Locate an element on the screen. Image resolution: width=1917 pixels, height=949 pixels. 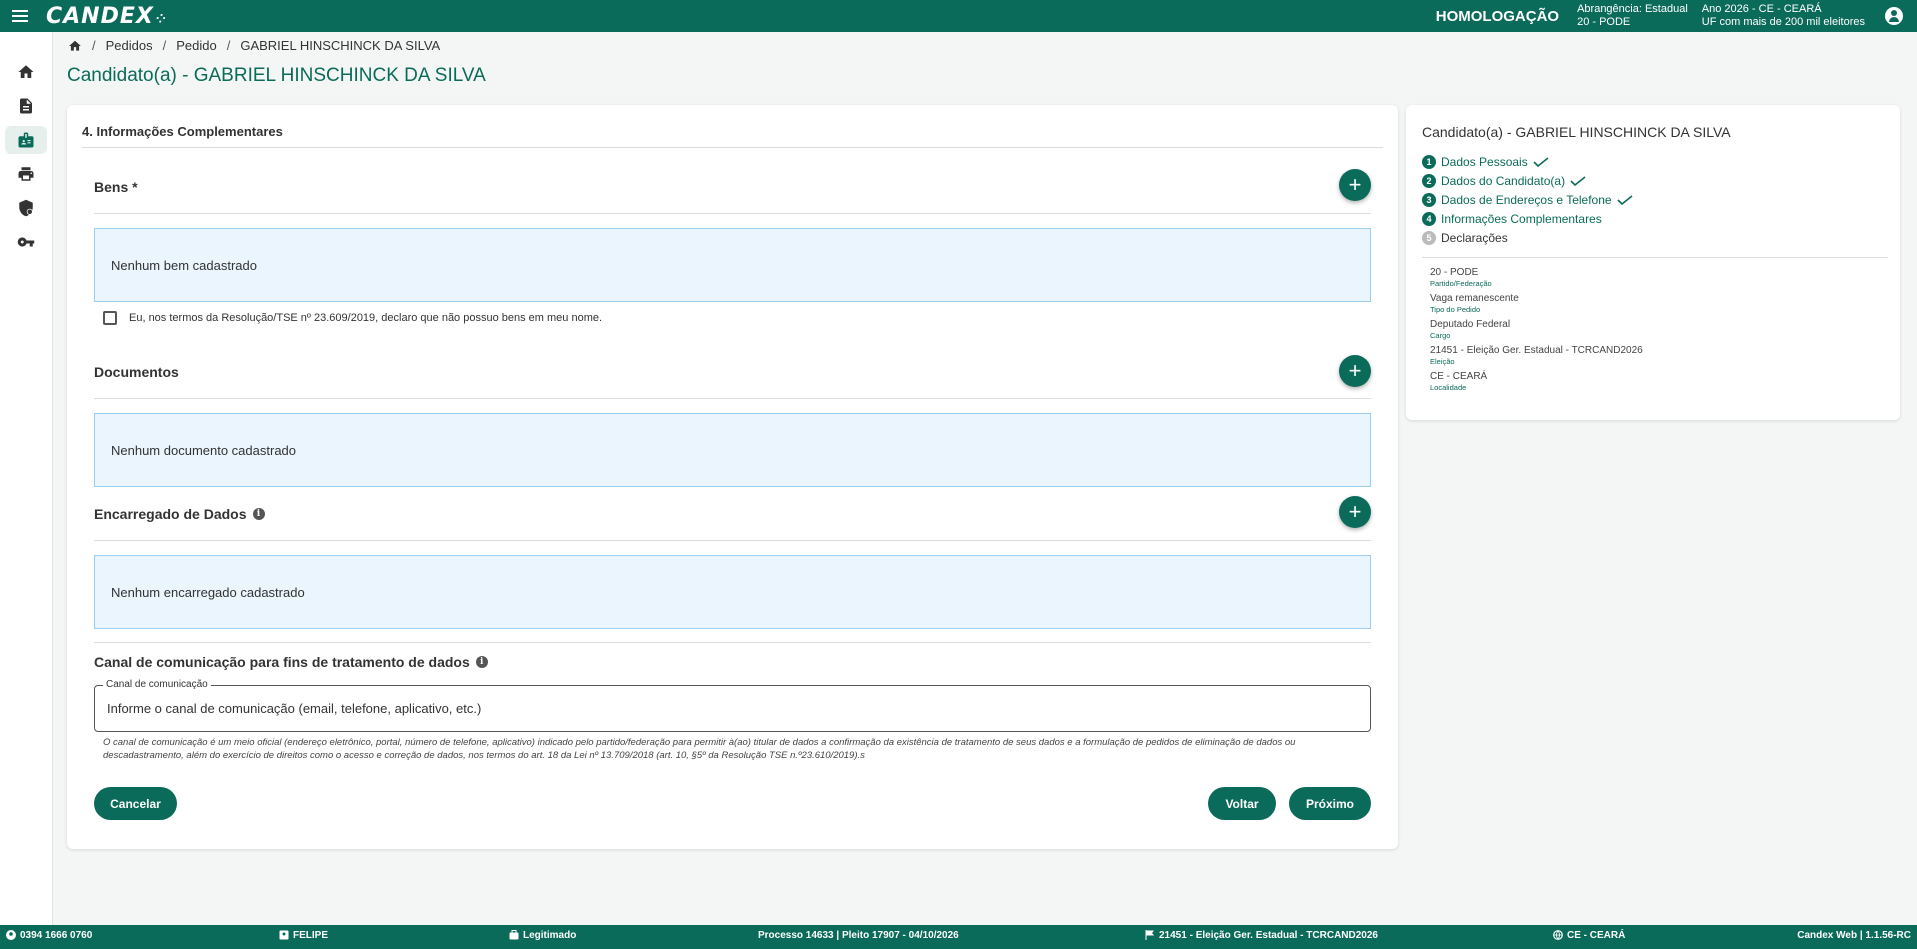
bens-title: Bens * is located at coordinates (116, 187).